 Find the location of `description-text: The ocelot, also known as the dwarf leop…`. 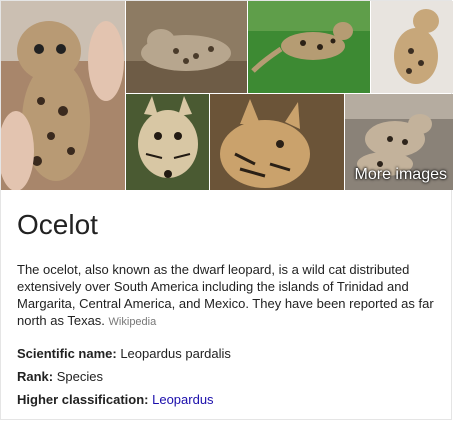

description-text: The ocelot, also known as the dwarf leop… is located at coordinates (225, 295).